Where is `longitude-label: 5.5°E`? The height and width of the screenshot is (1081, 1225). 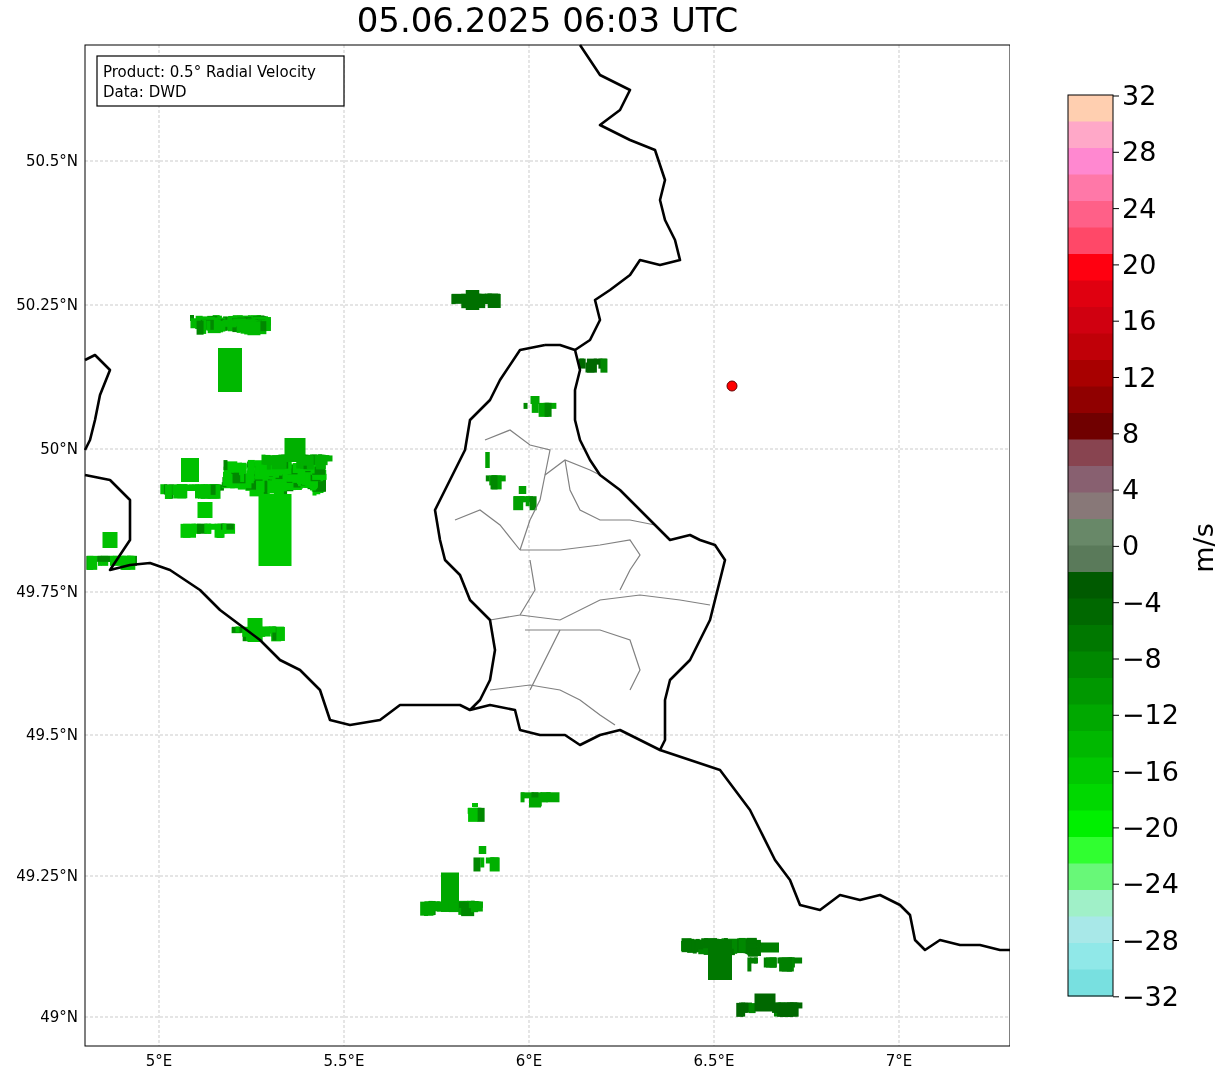
longitude-label: 5.5°E is located at coordinates (344, 1061).